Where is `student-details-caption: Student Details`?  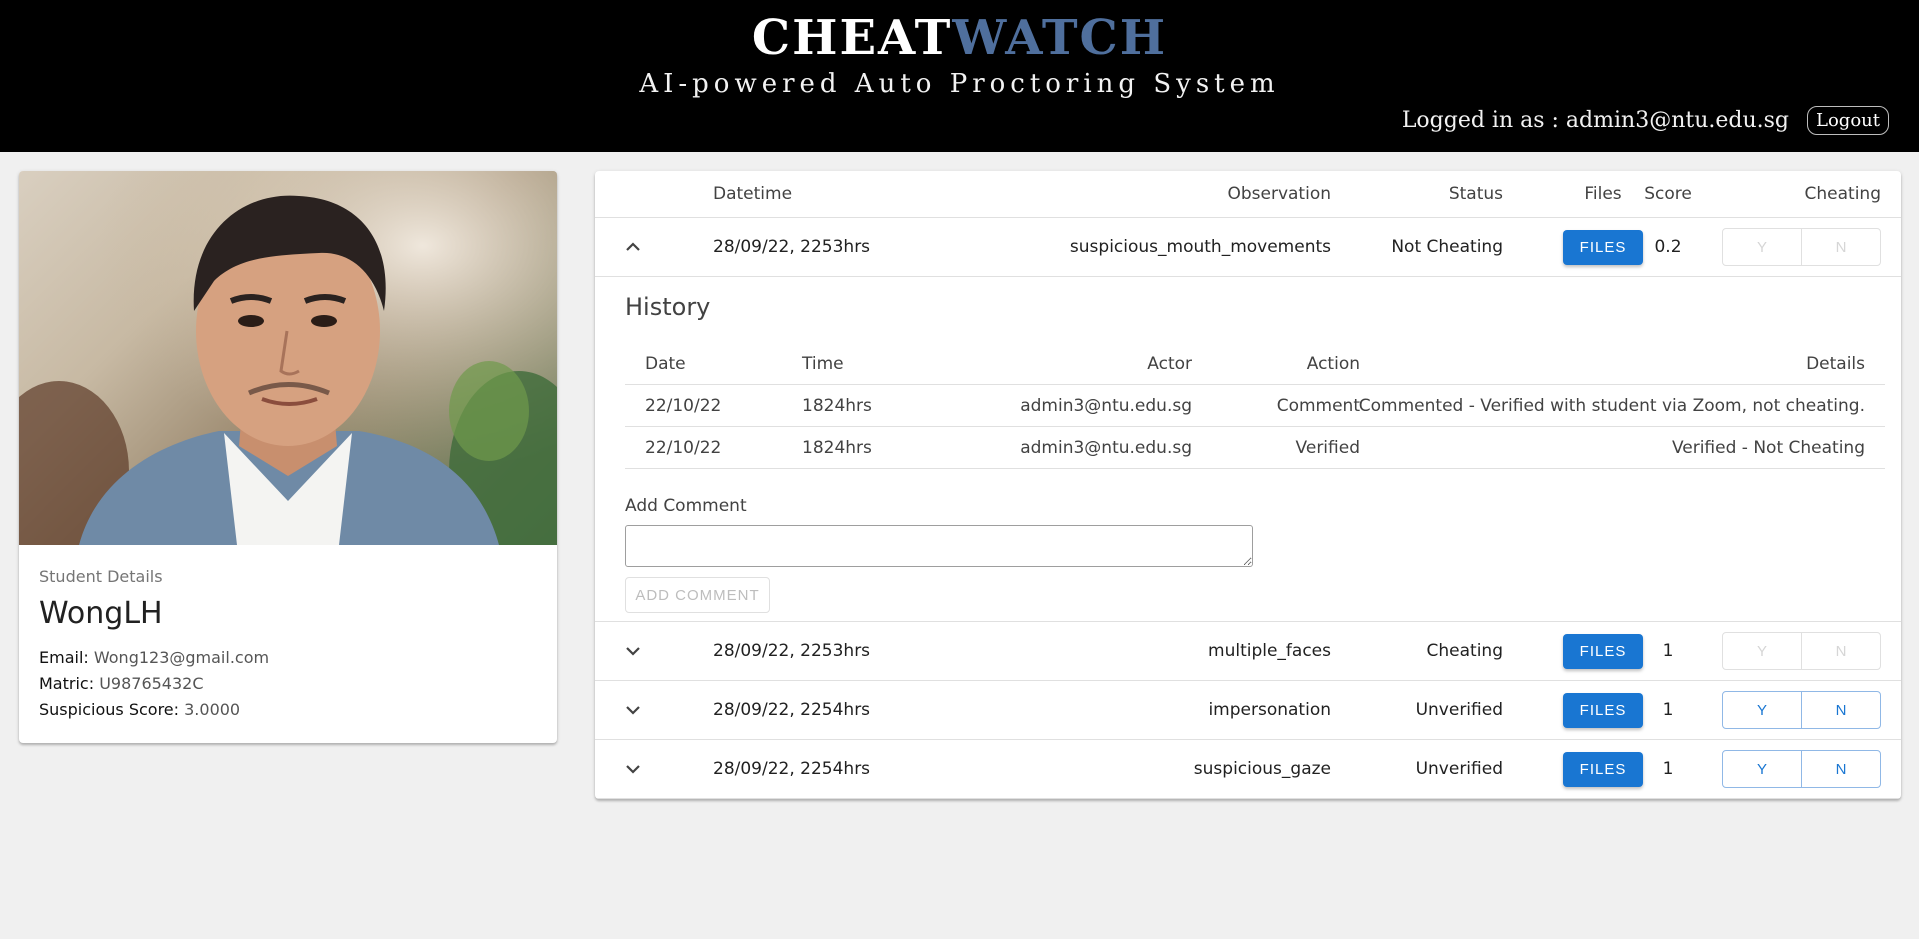 student-details-caption: Student Details is located at coordinates (101, 576).